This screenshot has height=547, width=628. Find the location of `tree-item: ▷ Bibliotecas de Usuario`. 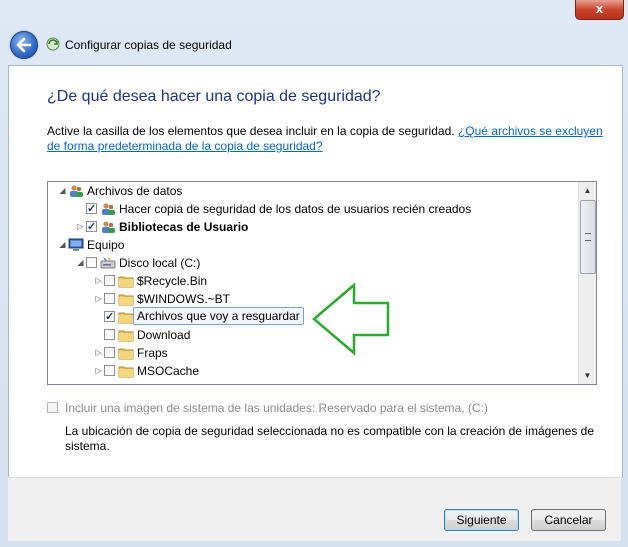

tree-item: ▷ Bibliotecas de Usuario is located at coordinates (313, 227).